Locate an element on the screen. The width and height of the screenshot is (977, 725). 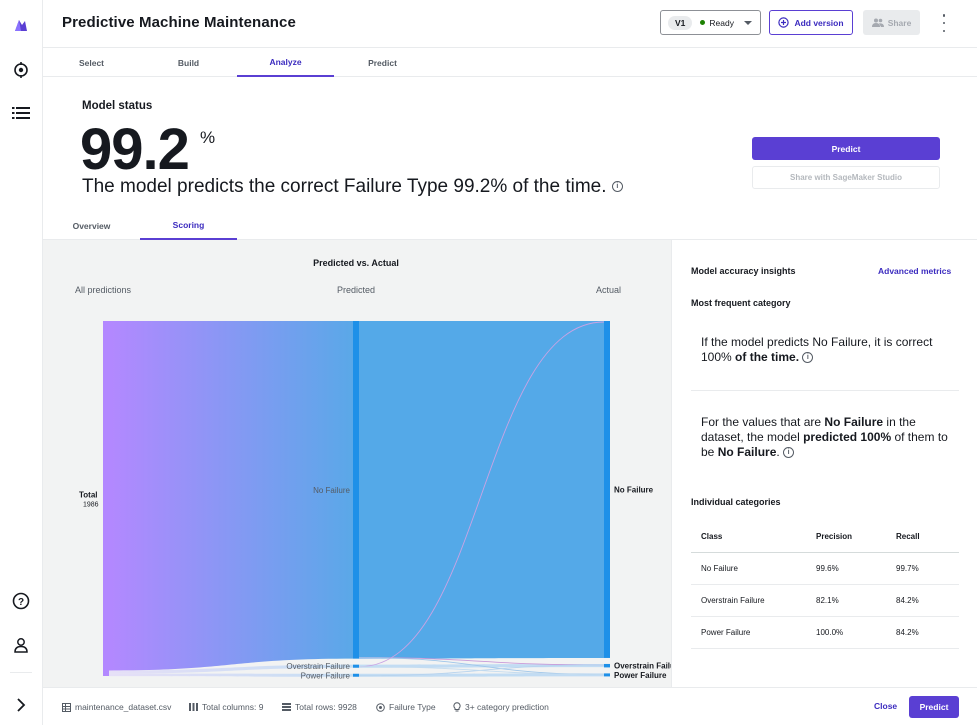
table-cell: 99.7% is located at coordinates (907, 568).